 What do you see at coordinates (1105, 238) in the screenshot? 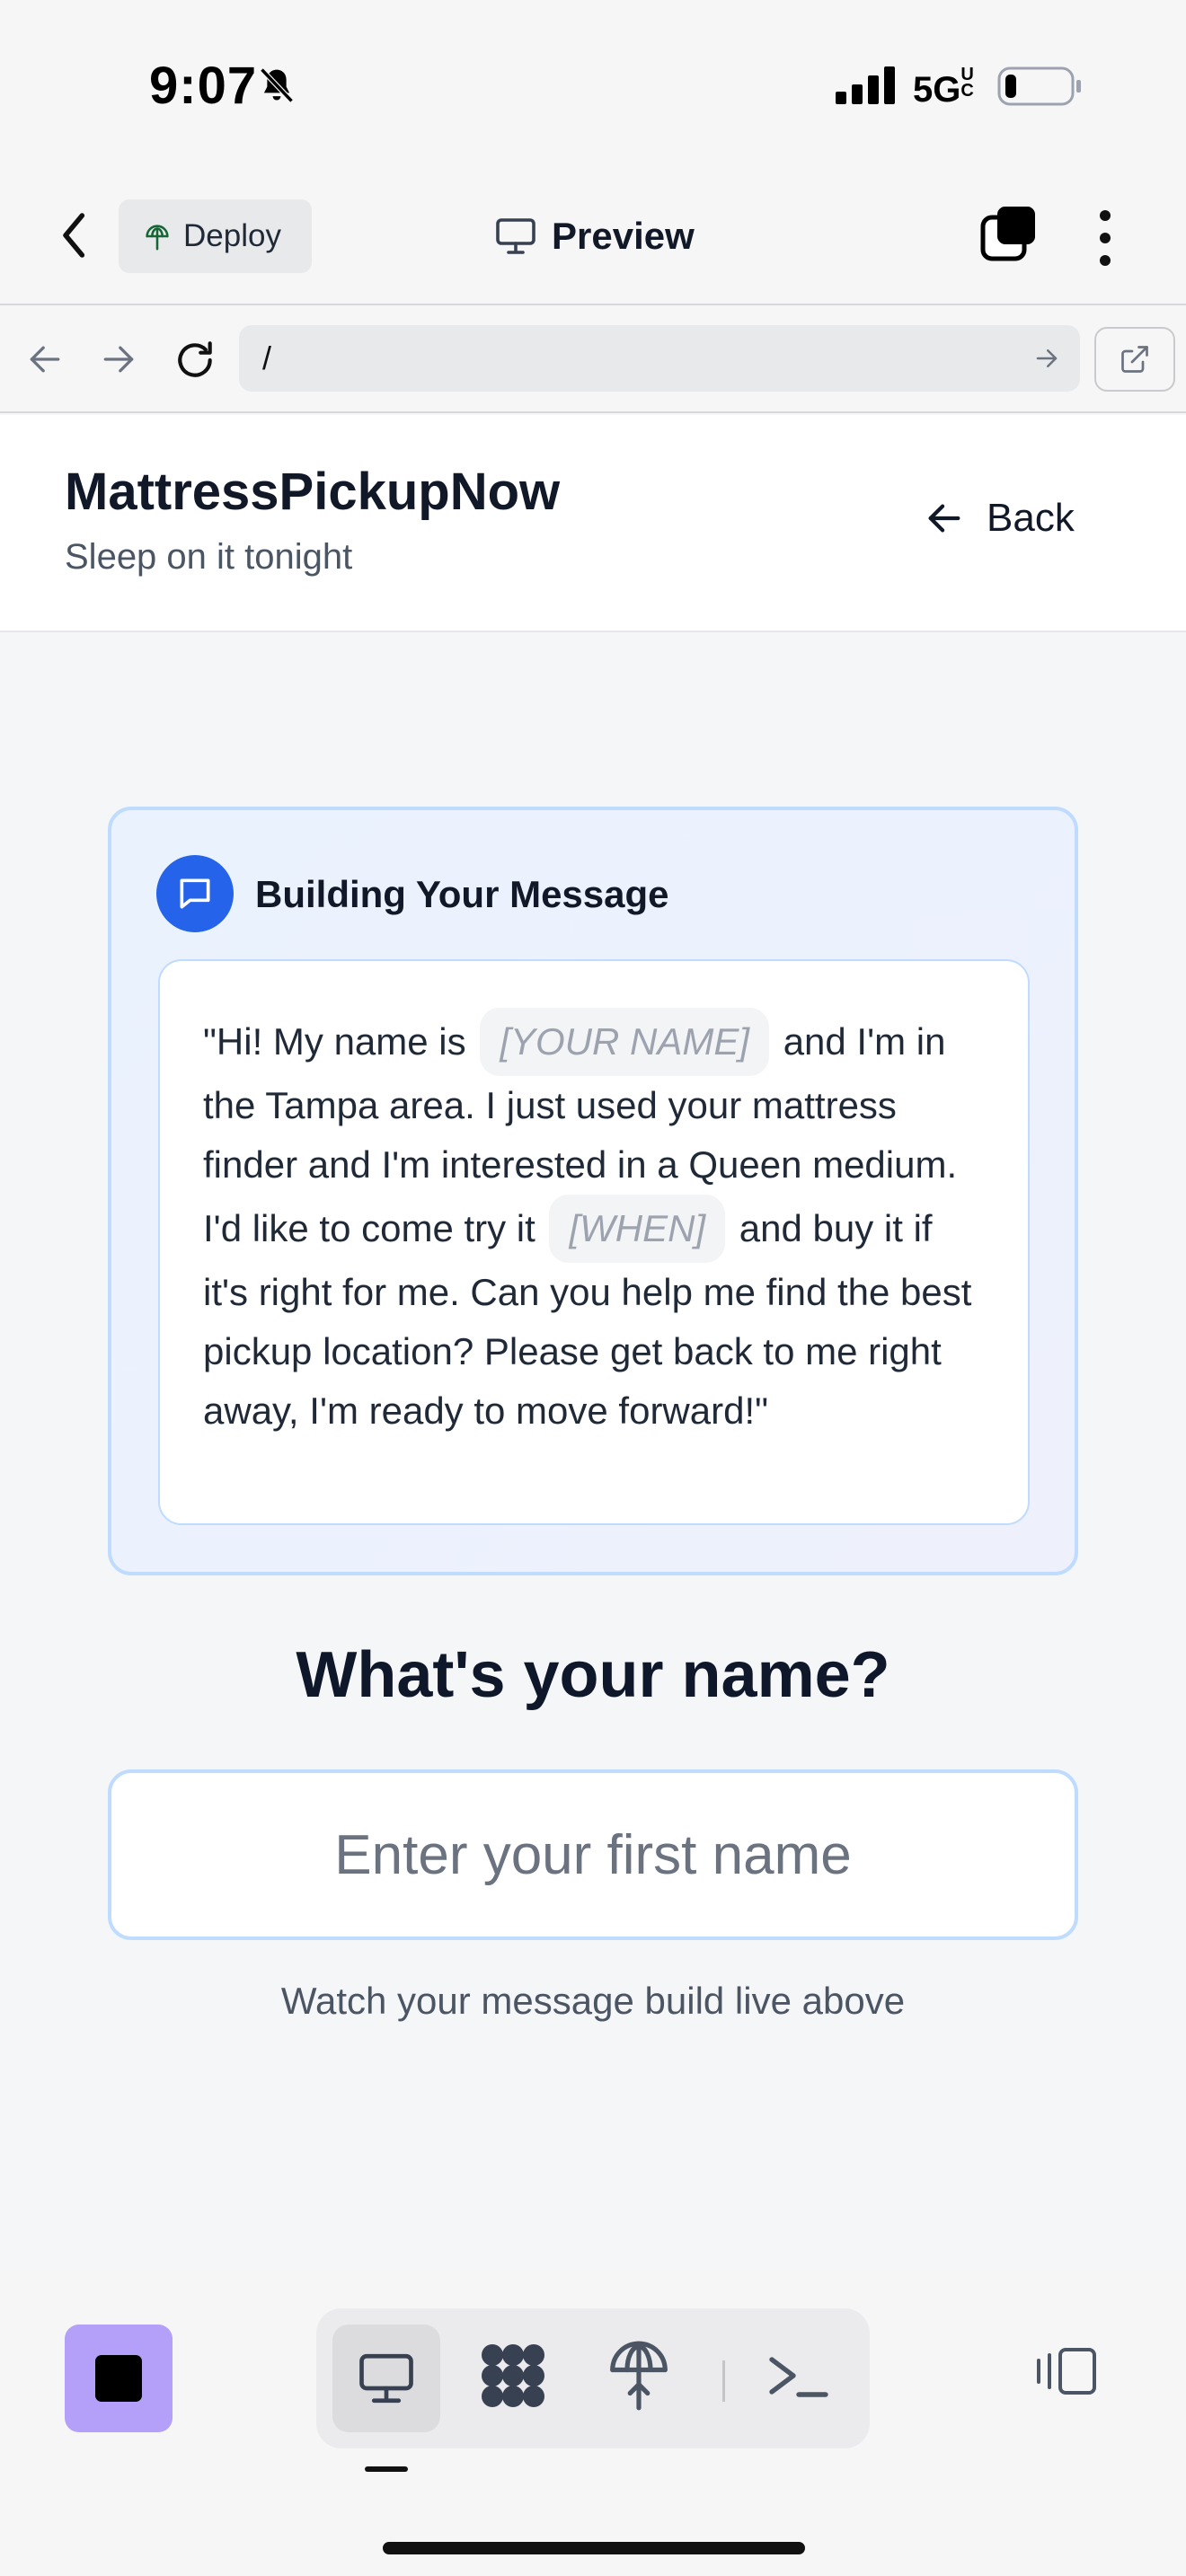
I see `more-vertical-icon` at bounding box center [1105, 238].